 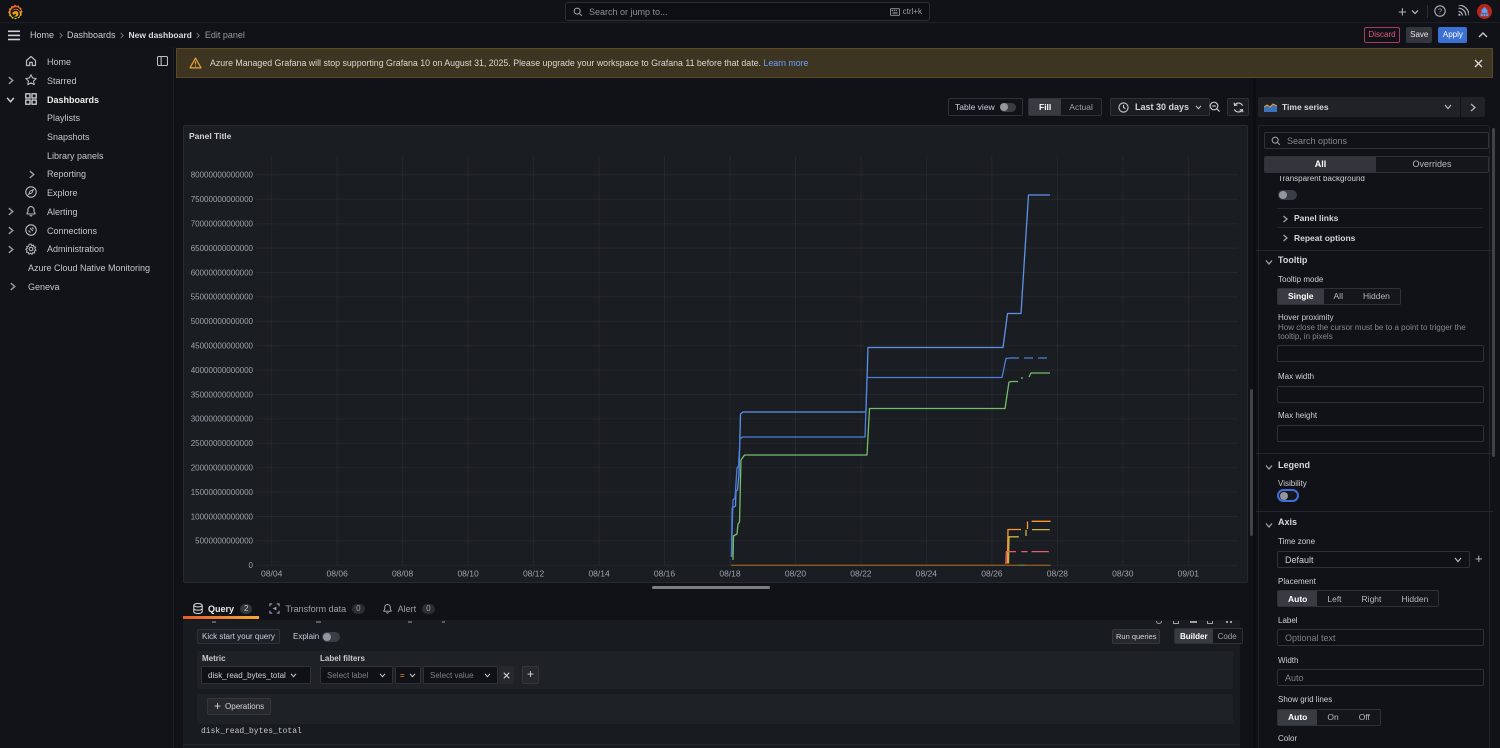 I want to click on svg-text: 55000000000000, so click(x=222, y=297).